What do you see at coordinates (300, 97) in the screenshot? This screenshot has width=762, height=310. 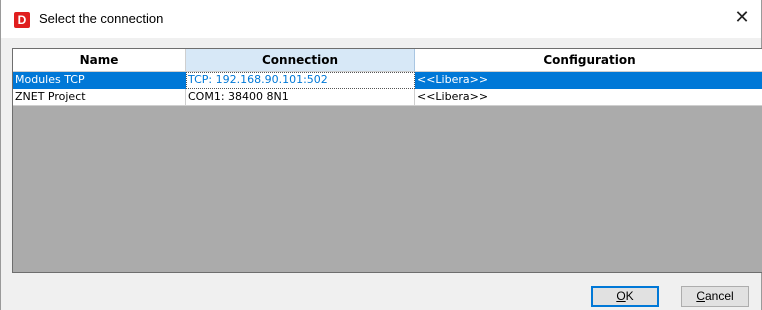 I see `cell-connection: COM1: 38400 8N1` at bounding box center [300, 97].